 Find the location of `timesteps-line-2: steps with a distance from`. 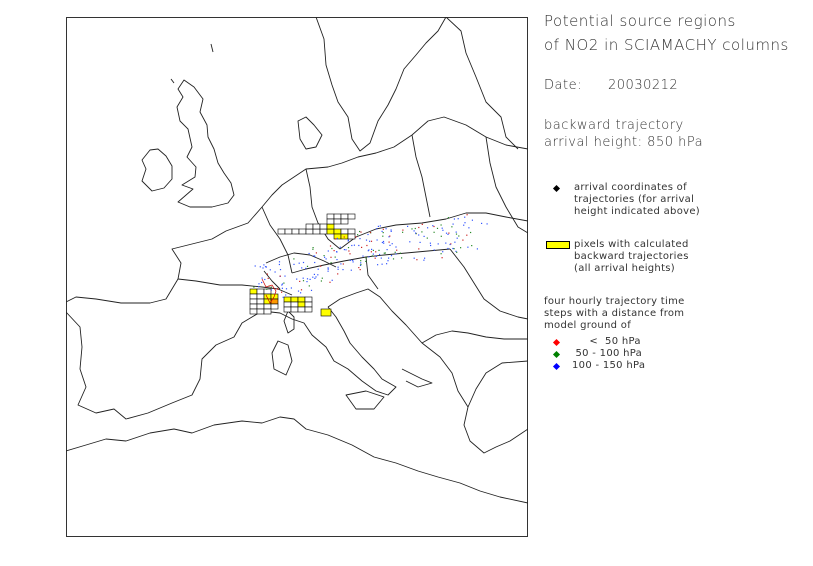

timesteps-line-2: steps with a distance from is located at coordinates (614, 313).